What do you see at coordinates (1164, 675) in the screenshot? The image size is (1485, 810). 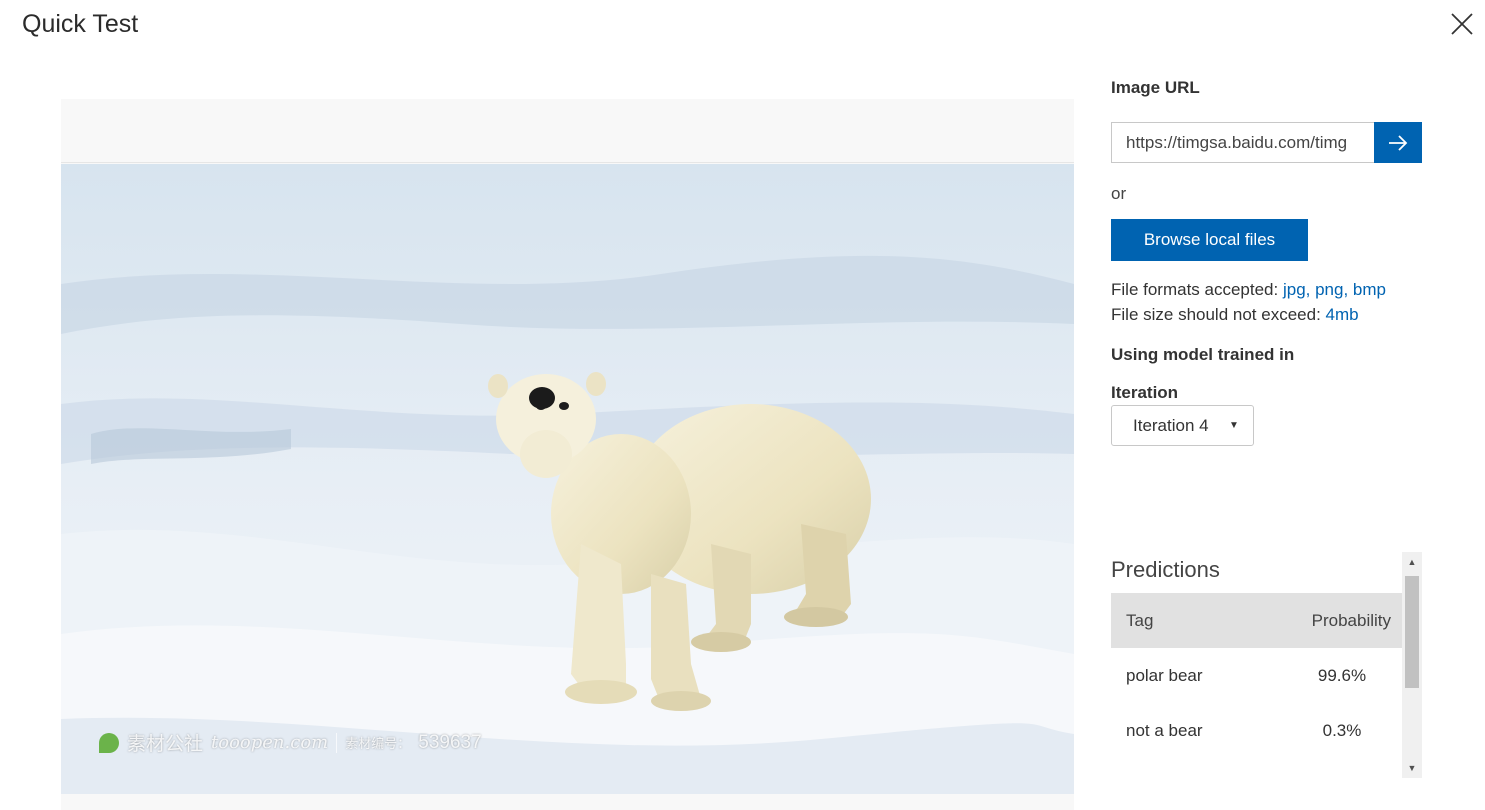 I see `prediction-tag: polar bear` at bounding box center [1164, 675].